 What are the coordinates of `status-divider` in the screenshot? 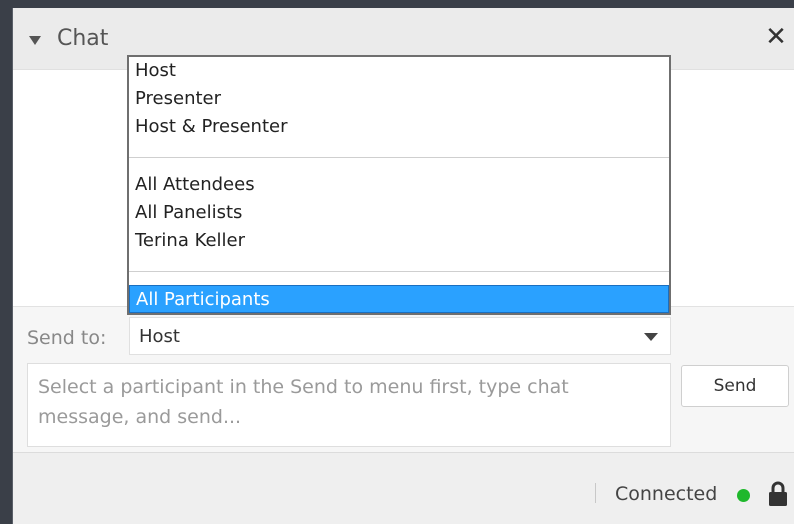 It's located at (595, 493).